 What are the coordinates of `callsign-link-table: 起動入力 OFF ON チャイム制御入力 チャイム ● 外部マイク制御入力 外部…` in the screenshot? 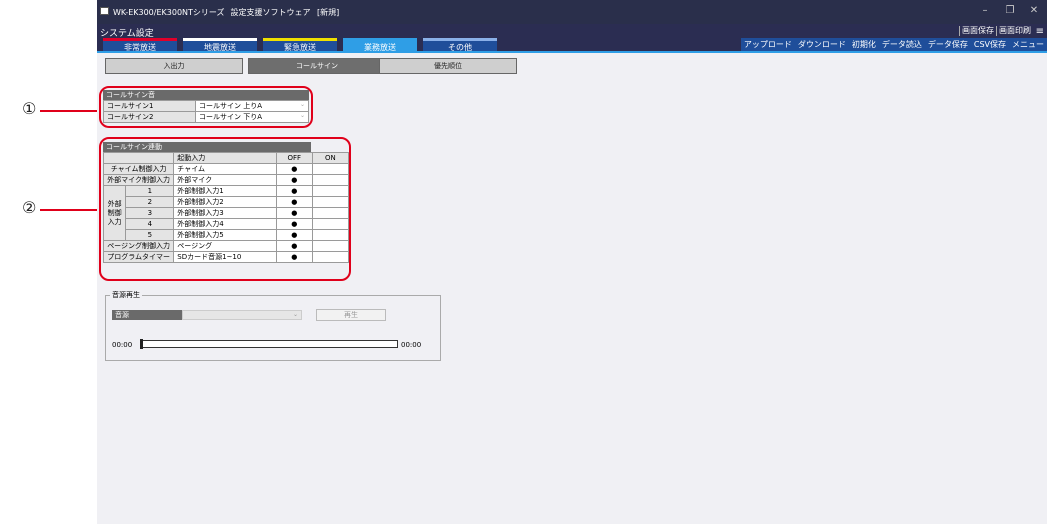 It's located at (226, 207).